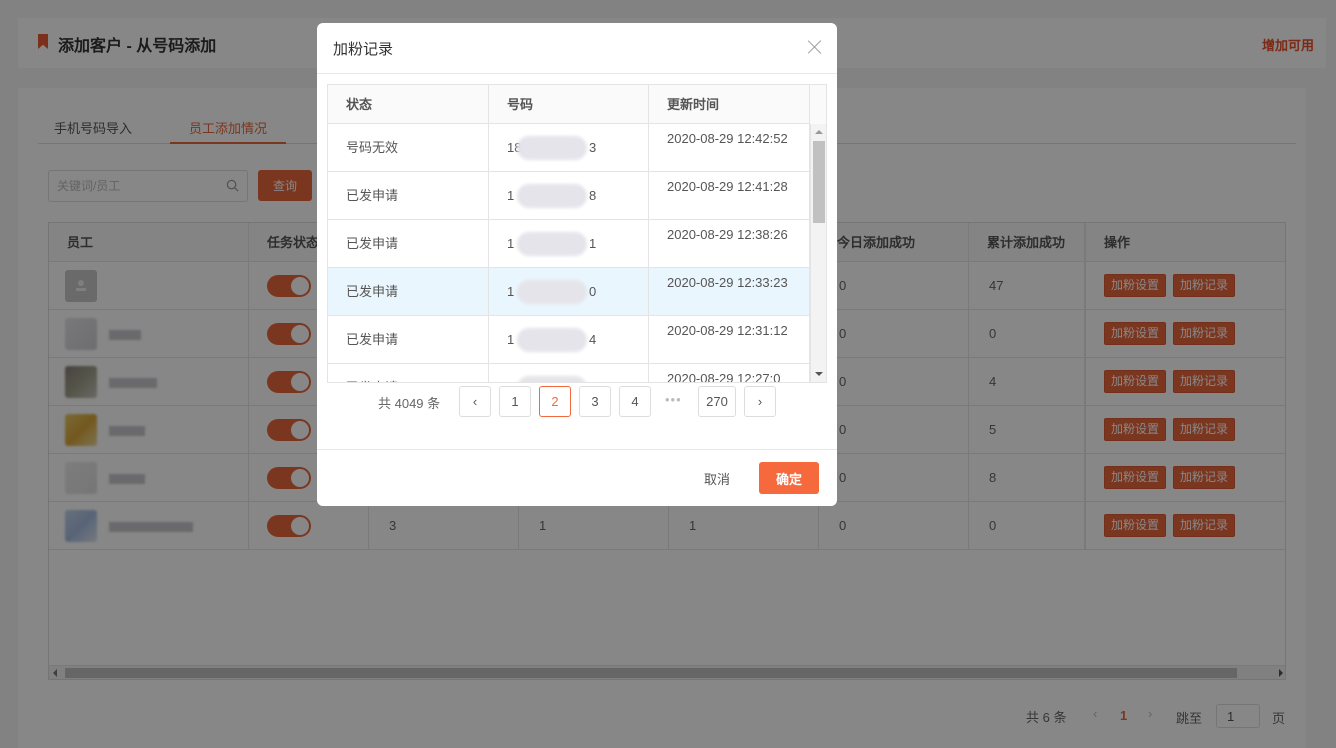 The height and width of the screenshot is (748, 1336). What do you see at coordinates (408, 104) in the screenshot?
I see `column-header-status: 状态` at bounding box center [408, 104].